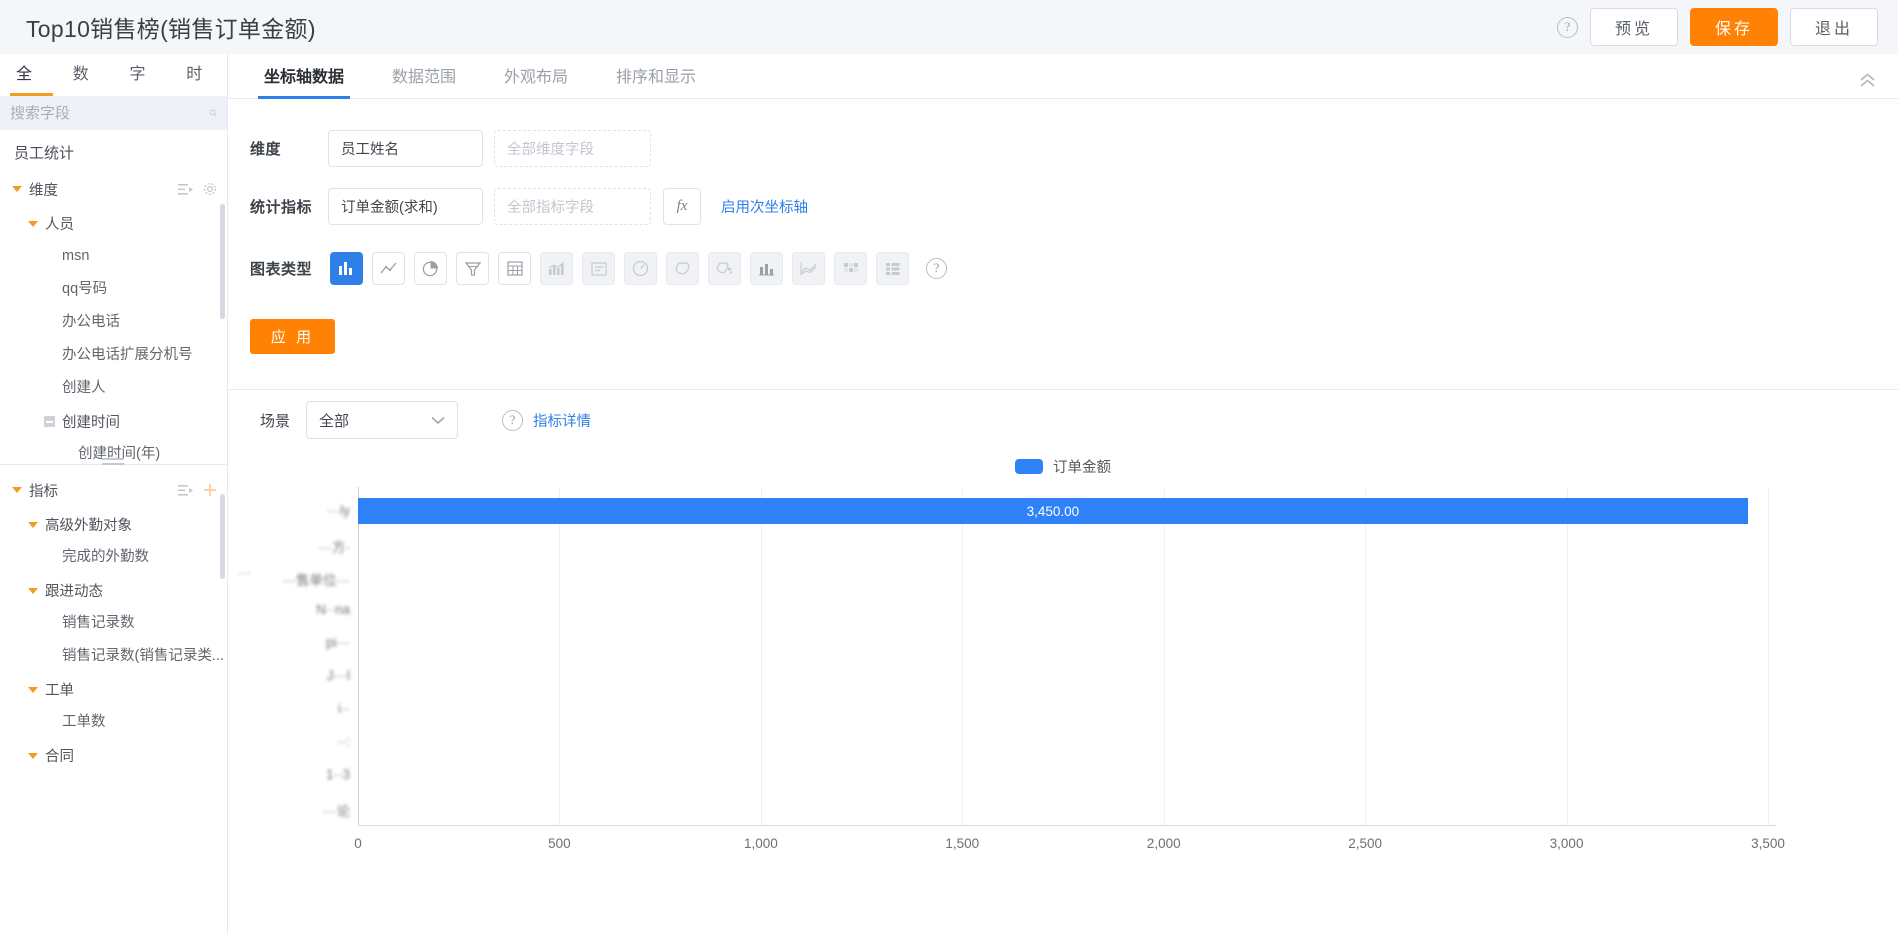 The height and width of the screenshot is (934, 1898). What do you see at coordinates (344, 708) in the screenshot?
I see `y-axis-label: i··` at bounding box center [344, 708].